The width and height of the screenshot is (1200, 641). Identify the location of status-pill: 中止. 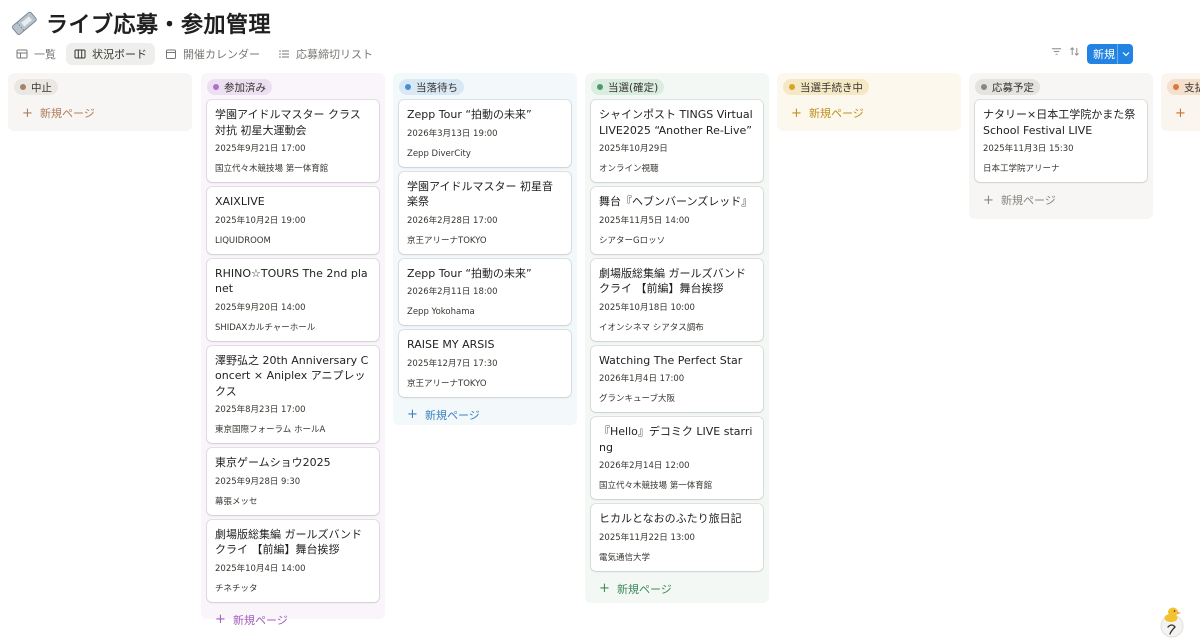
(36, 87).